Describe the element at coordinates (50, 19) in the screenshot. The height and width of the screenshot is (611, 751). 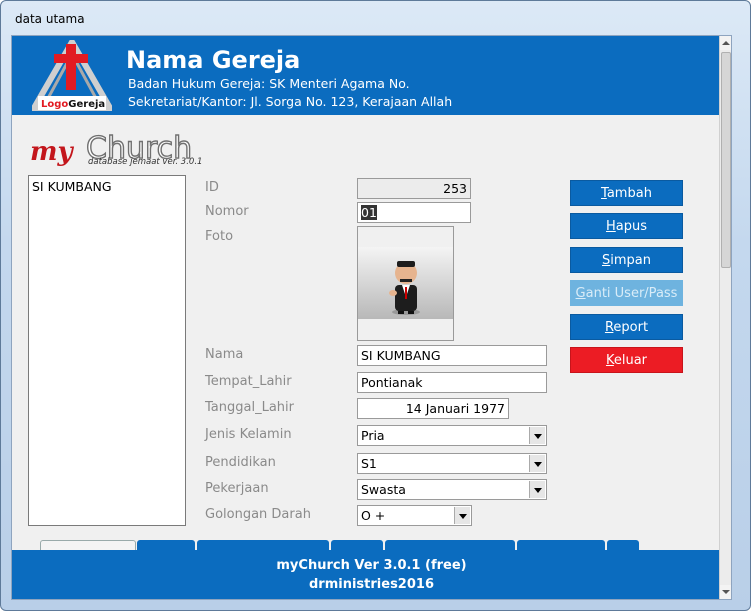
I see `window-title: data utama` at that location.